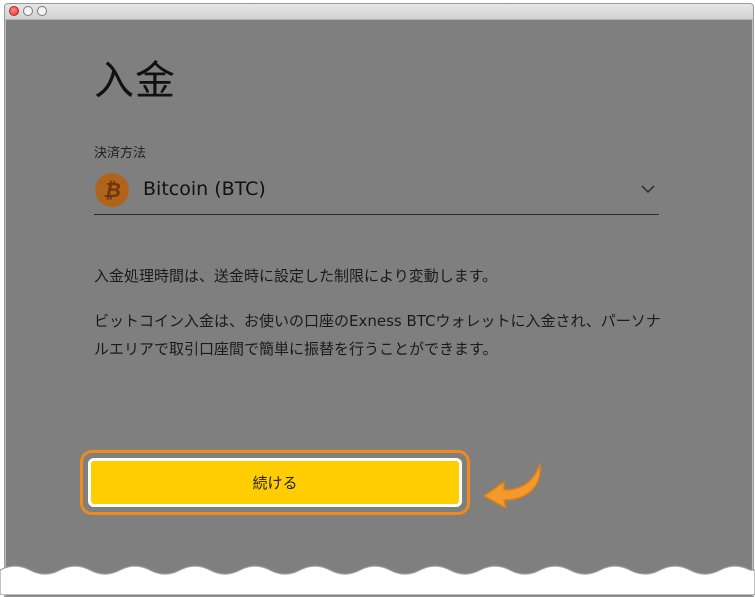 The image size is (755, 597). I want to click on continue-button: 続ける, so click(275, 482).